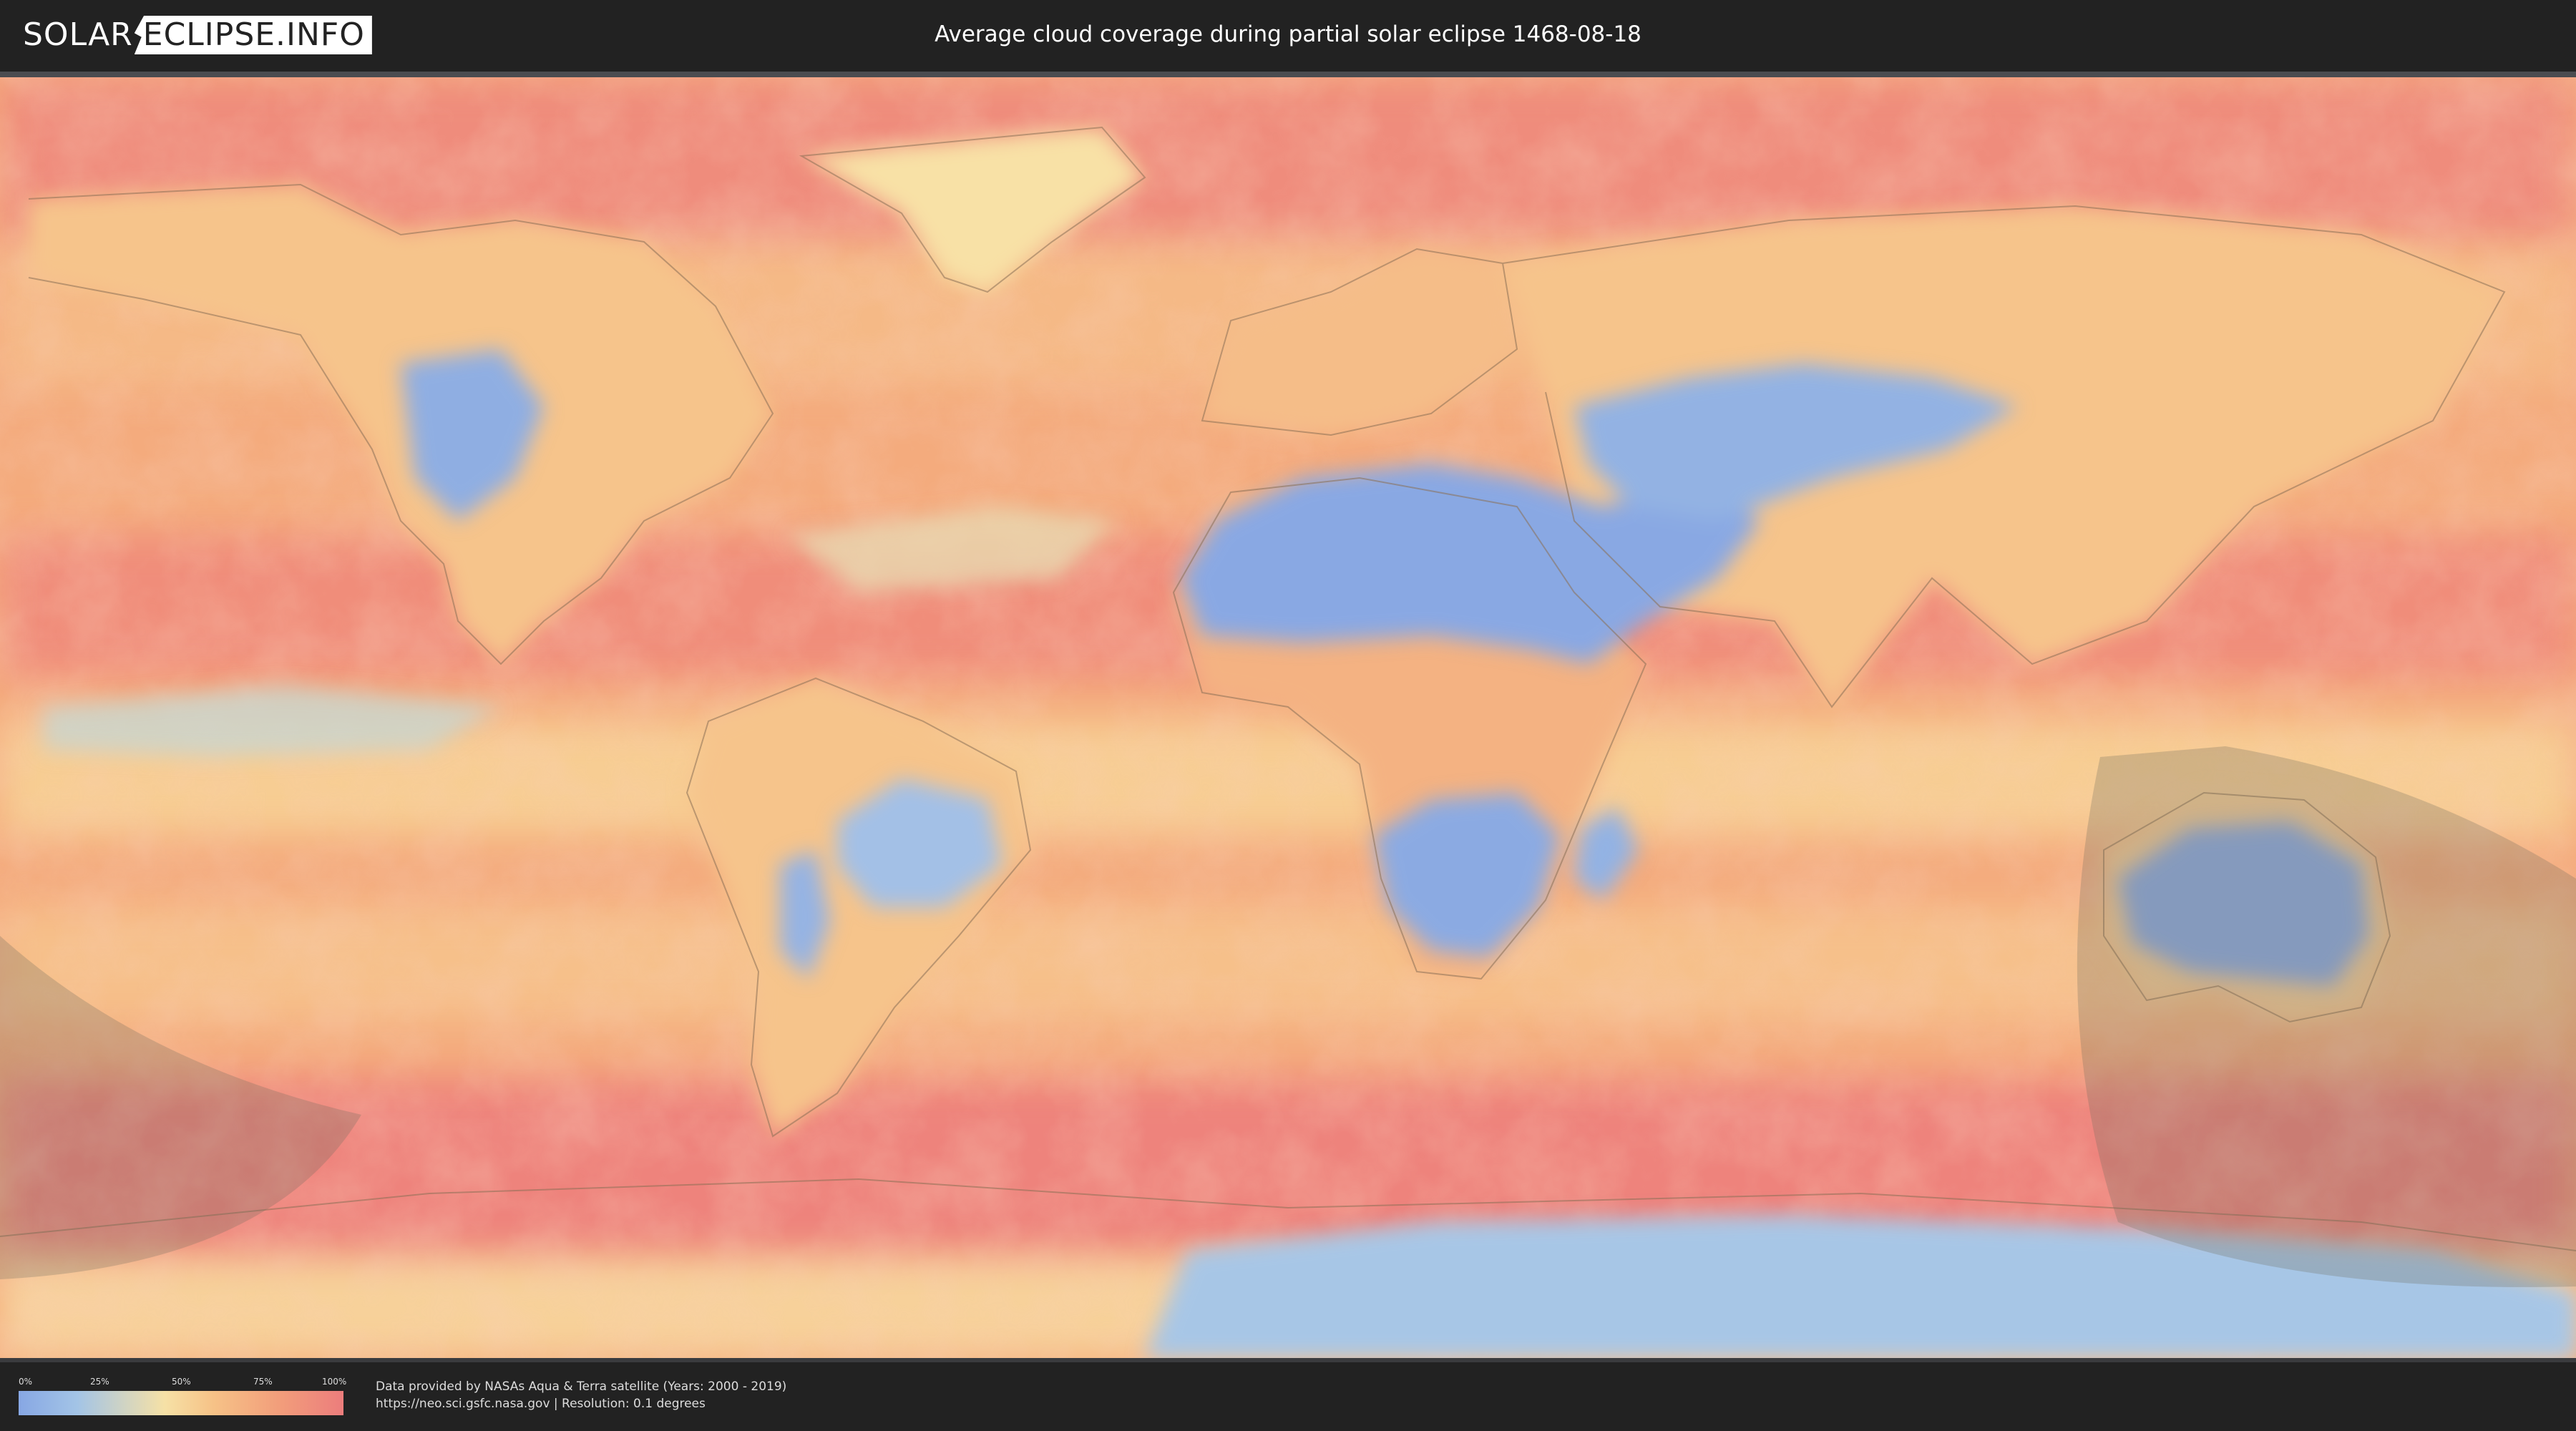 The image size is (2576, 1431). Describe the element at coordinates (26, 1382) in the screenshot. I see `legend-tick-0: 0%` at that location.